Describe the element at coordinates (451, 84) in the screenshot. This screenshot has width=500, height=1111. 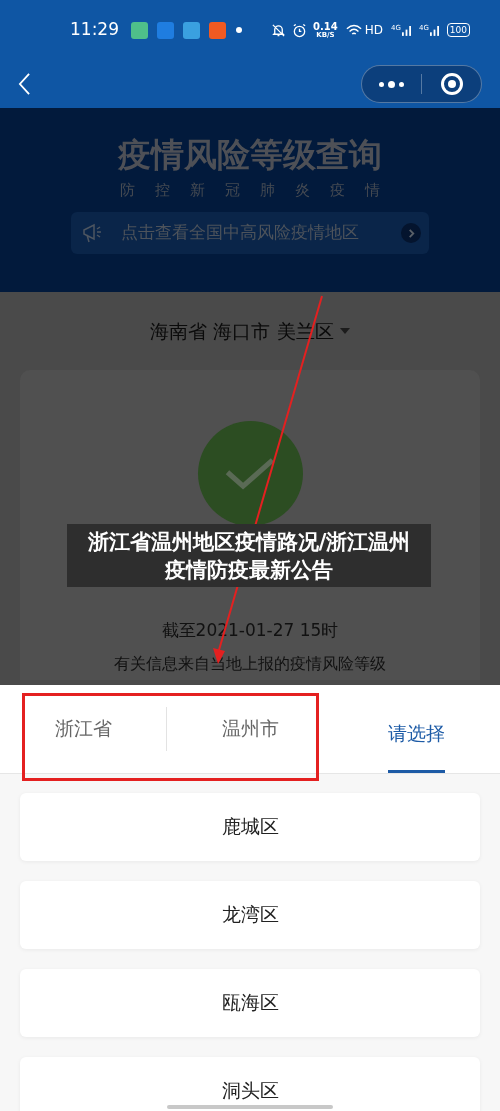
I see `close-button` at that location.